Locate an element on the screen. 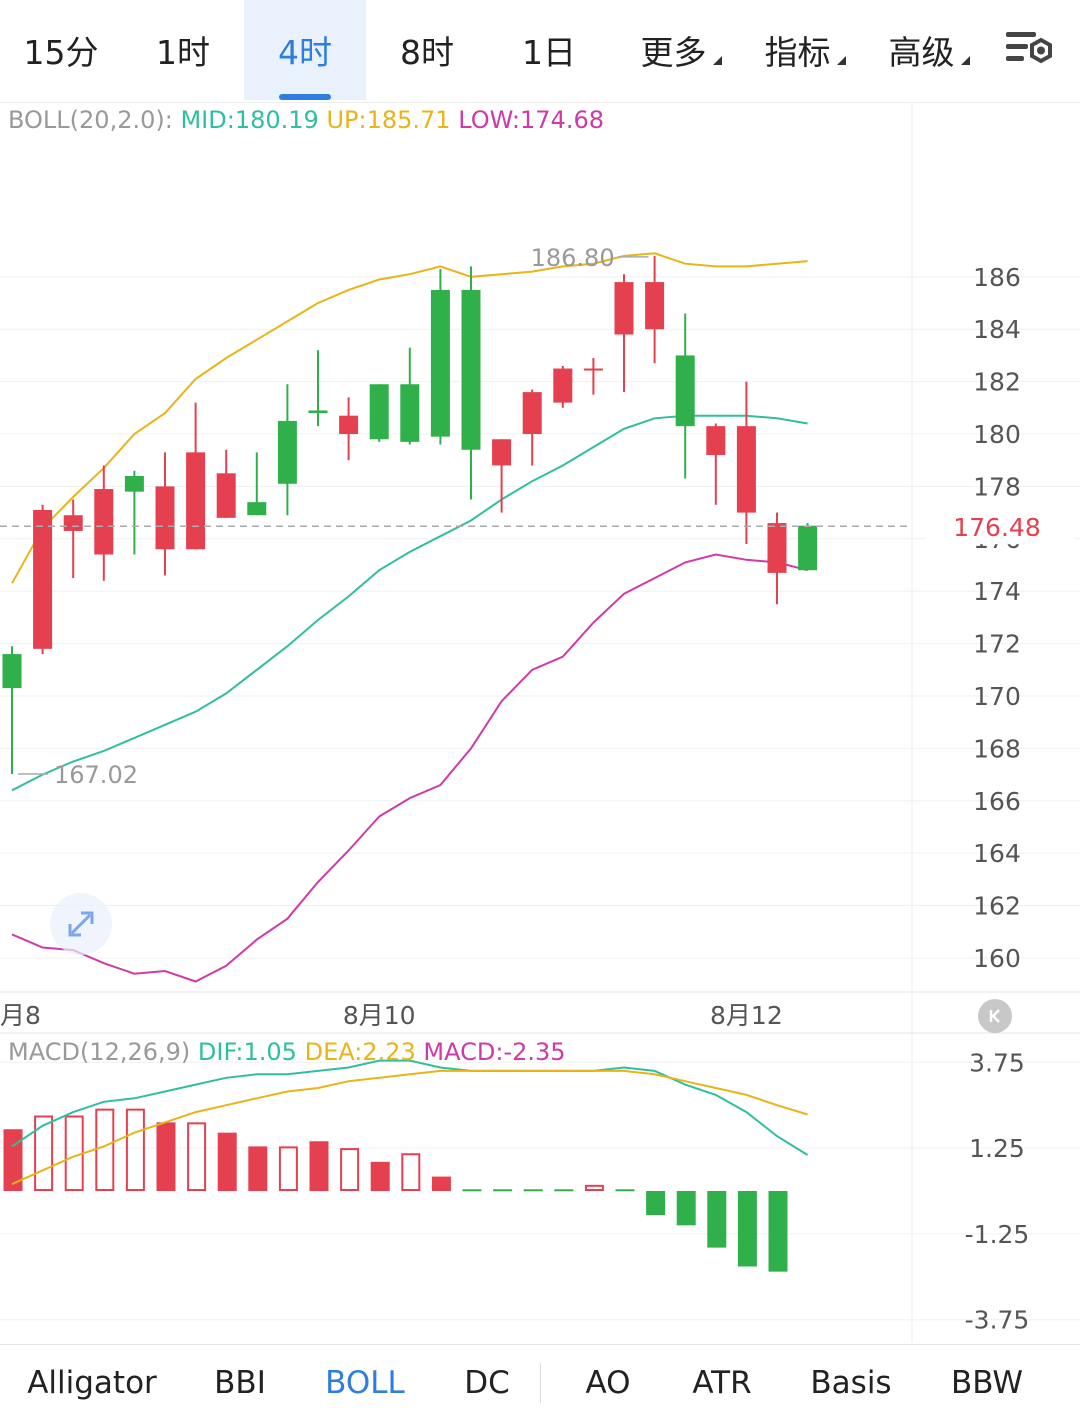 The height and width of the screenshot is (1421, 1080). double-chevron-left-icon is located at coordinates (994, 1016).